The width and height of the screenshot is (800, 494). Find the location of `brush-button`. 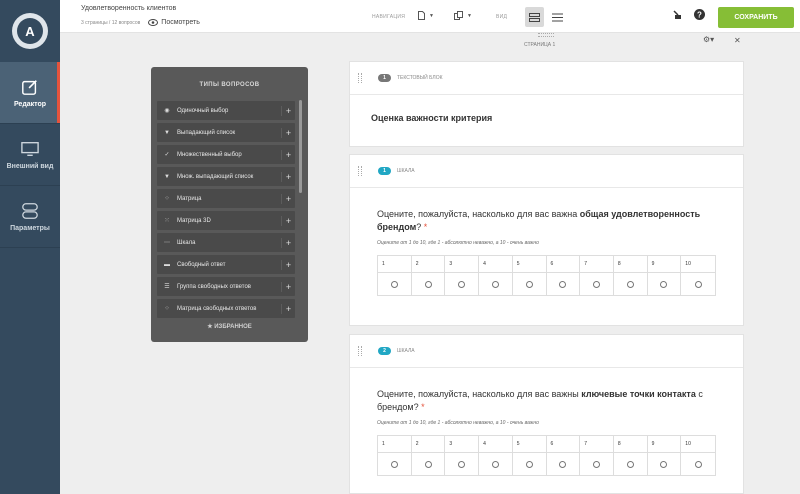

brush-button is located at coordinates (677, 14).